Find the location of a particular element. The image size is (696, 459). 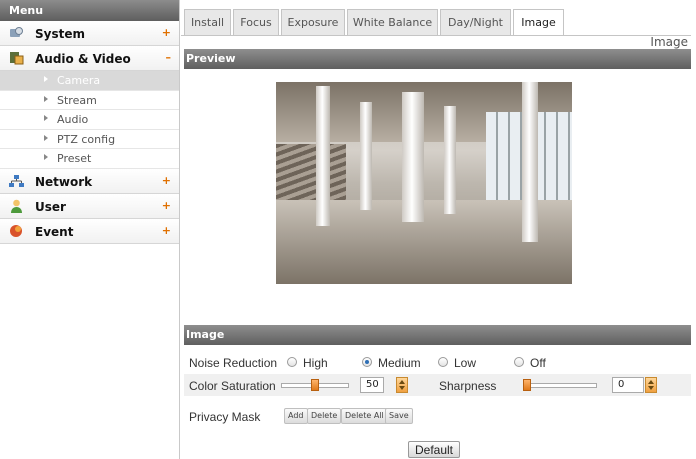

subitem-label: Preset is located at coordinates (74, 158).